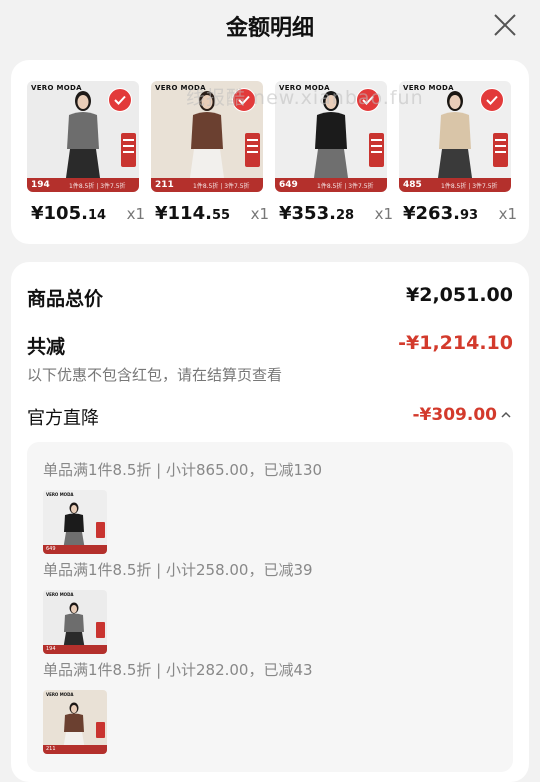 The width and height of the screenshot is (540, 782). Describe the element at coordinates (459, 295) in the screenshot. I see `total-price-value: ¥2,051.00` at that location.